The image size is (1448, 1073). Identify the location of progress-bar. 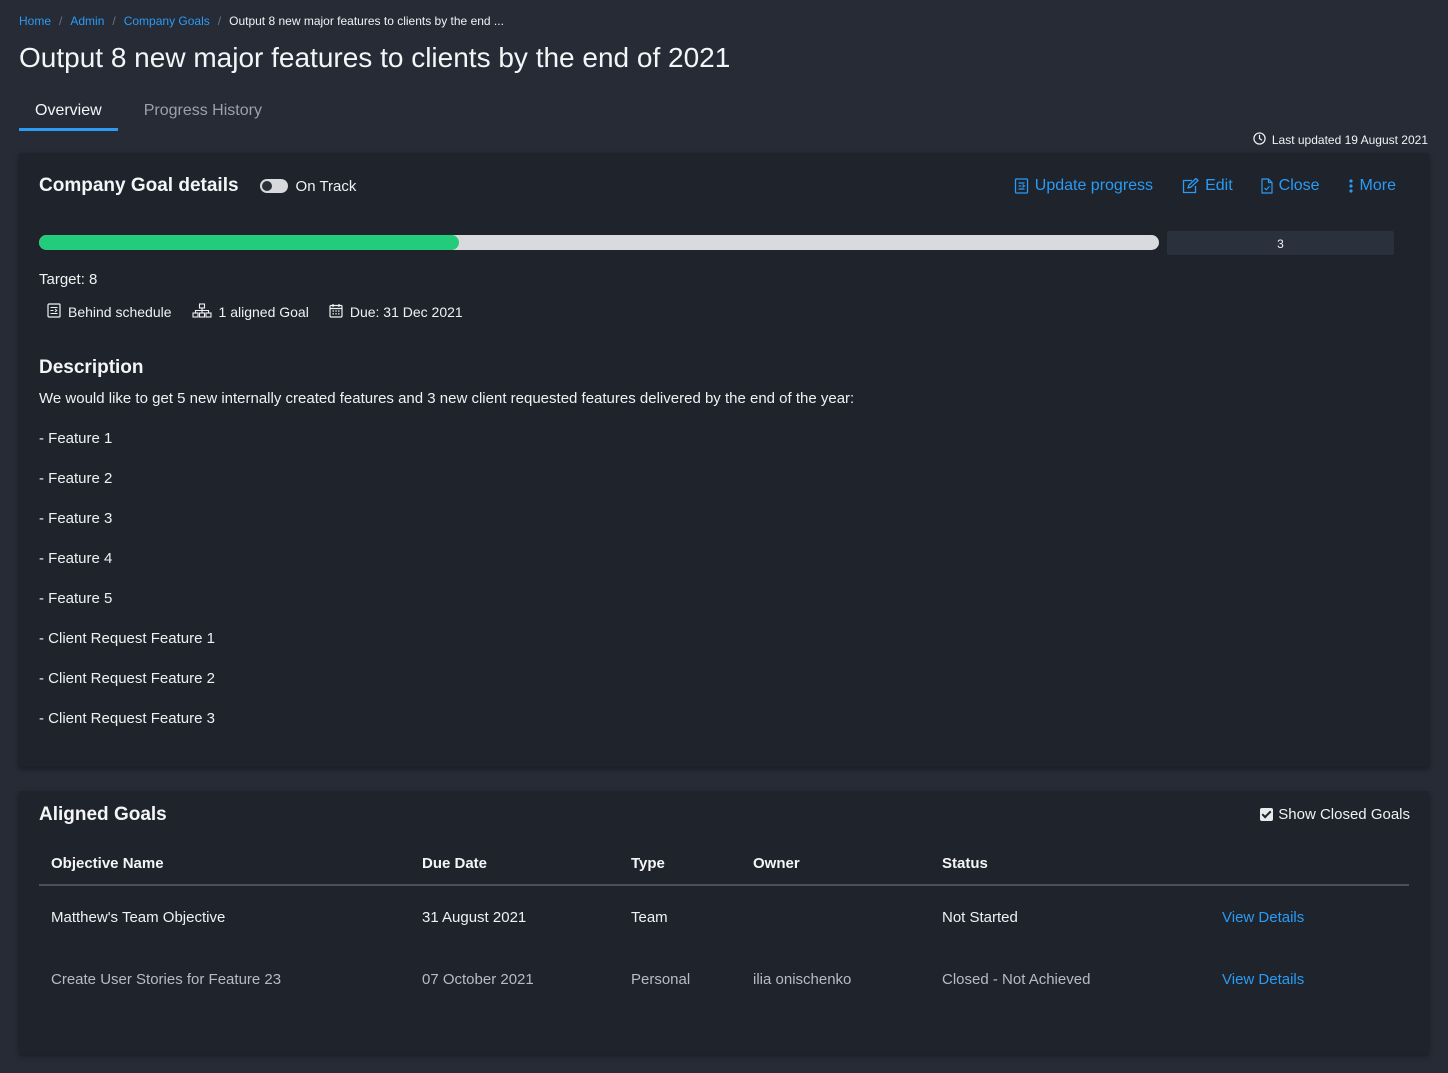
(599, 242).